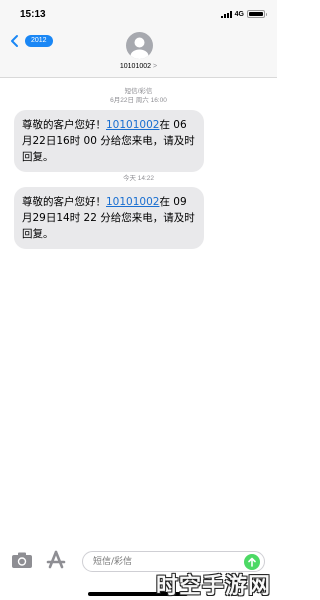 The image size is (320, 600). I want to click on status-time: 15:13, so click(33, 14).